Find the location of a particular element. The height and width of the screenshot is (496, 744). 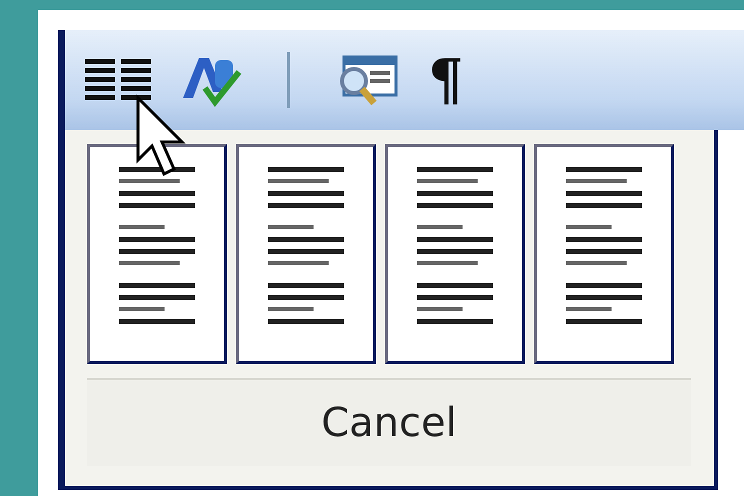

toolbar-separator is located at coordinates (288, 80).